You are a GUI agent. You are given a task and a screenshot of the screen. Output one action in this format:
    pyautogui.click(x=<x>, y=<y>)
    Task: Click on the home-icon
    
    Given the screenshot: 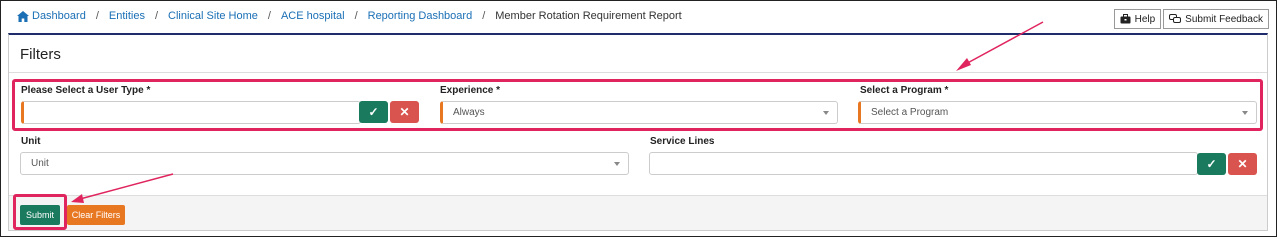 What is the action you would take?
    pyautogui.click(x=23, y=16)
    